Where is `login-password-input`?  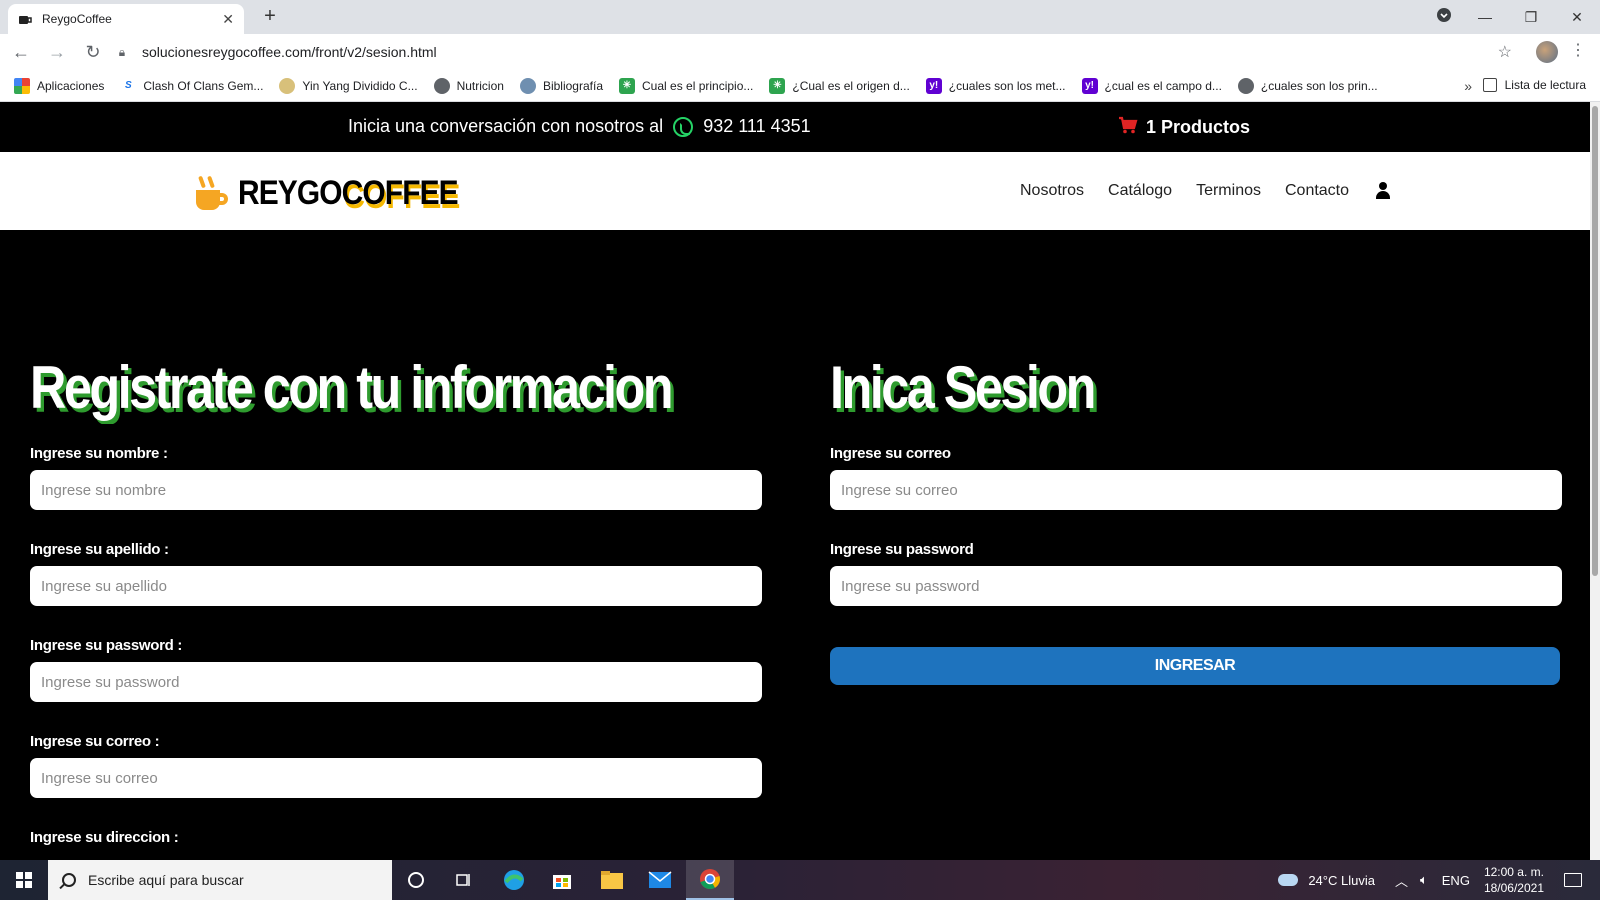 login-password-input is located at coordinates (1196, 586).